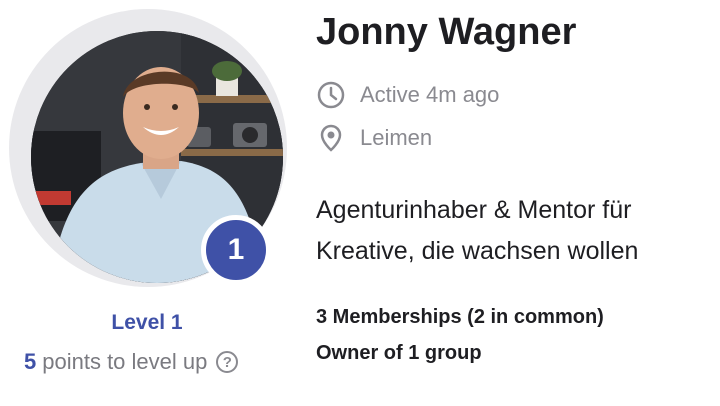 The height and width of the screenshot is (406, 720). Describe the element at coordinates (331, 95) in the screenshot. I see `clock-icon` at that location.